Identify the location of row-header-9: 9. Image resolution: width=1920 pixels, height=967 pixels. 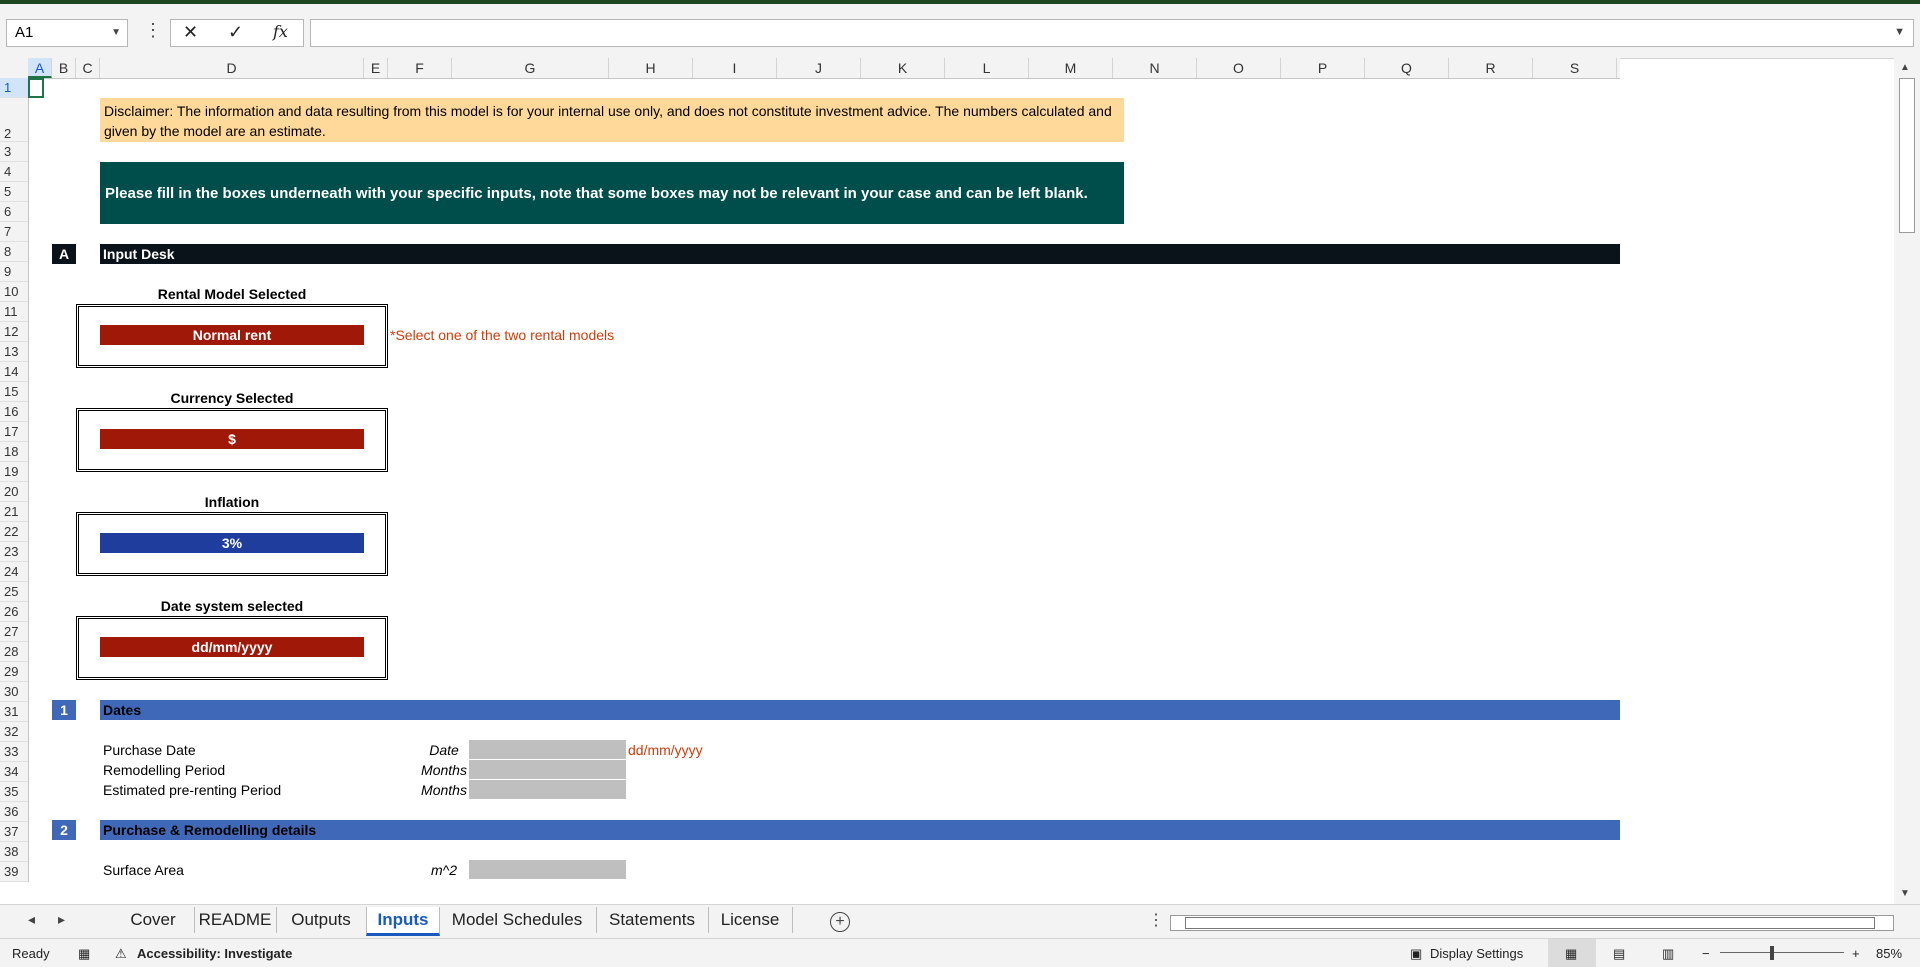
(14, 272).